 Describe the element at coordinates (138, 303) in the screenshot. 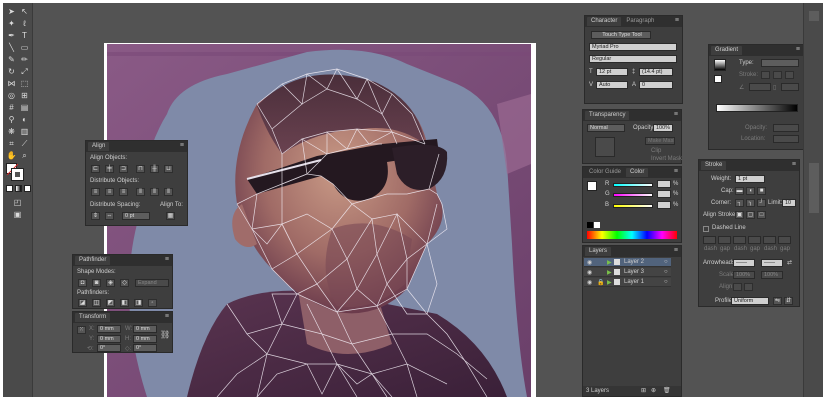

I see `outline-icon: ◨` at that location.